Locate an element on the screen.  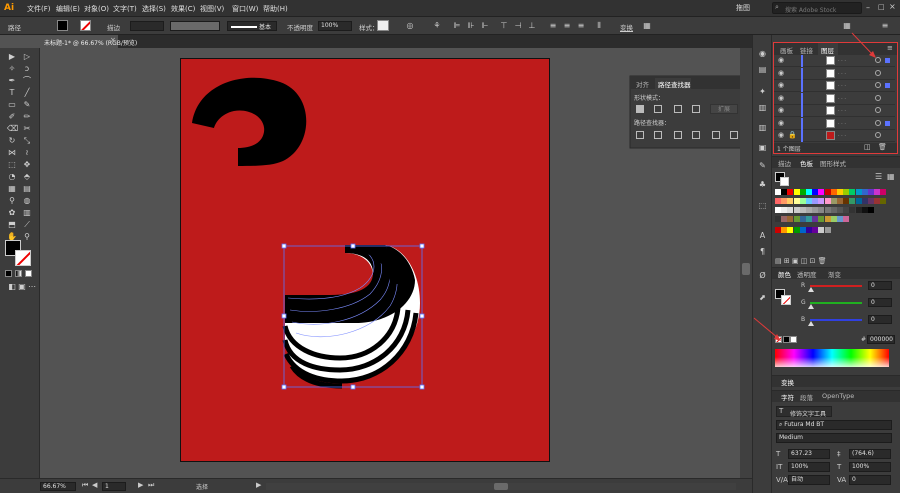
color-spectrum is located at coordinates (832, 358).